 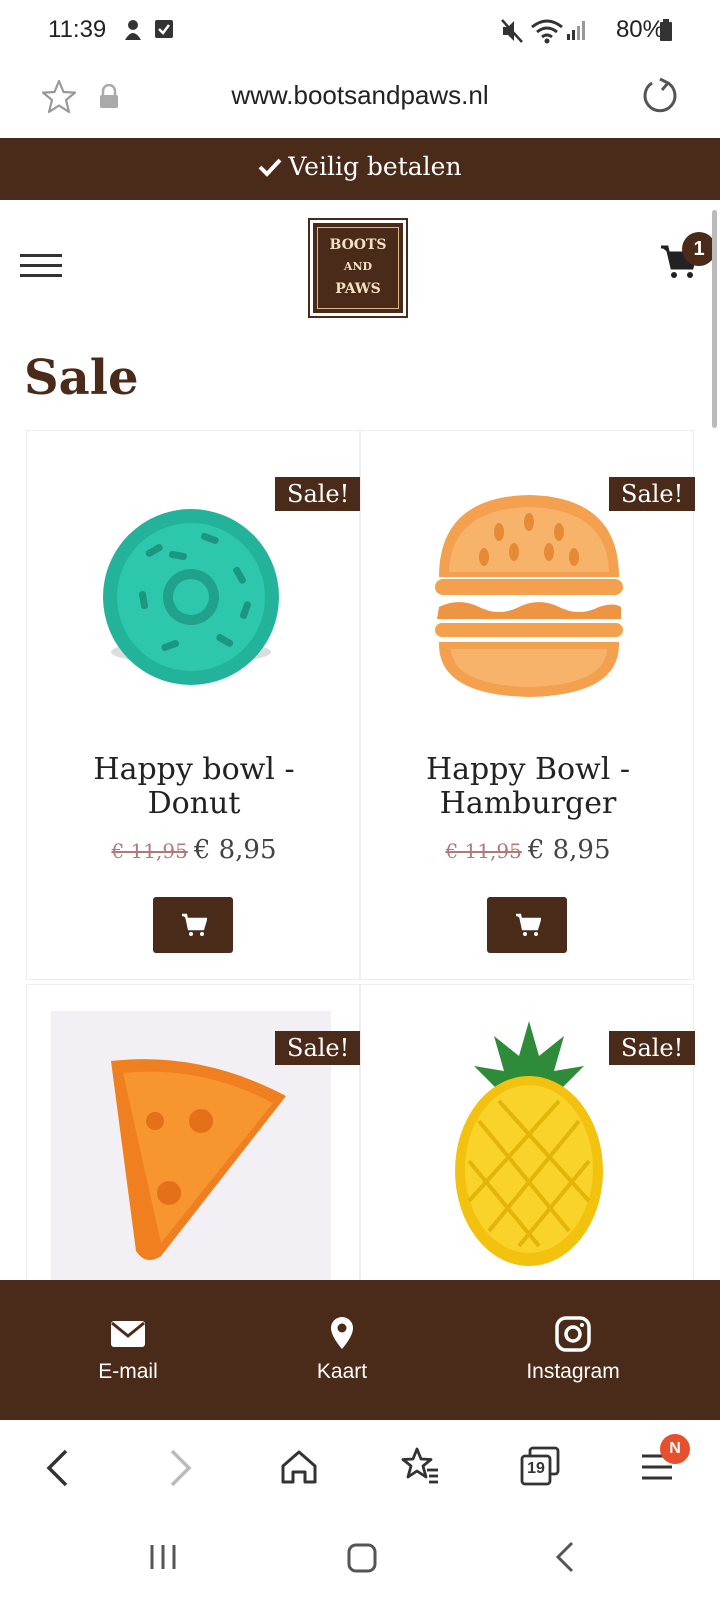 I want to click on contact-footer-bar: E-mail Kaart Instagram, so click(x=360, y=1350).